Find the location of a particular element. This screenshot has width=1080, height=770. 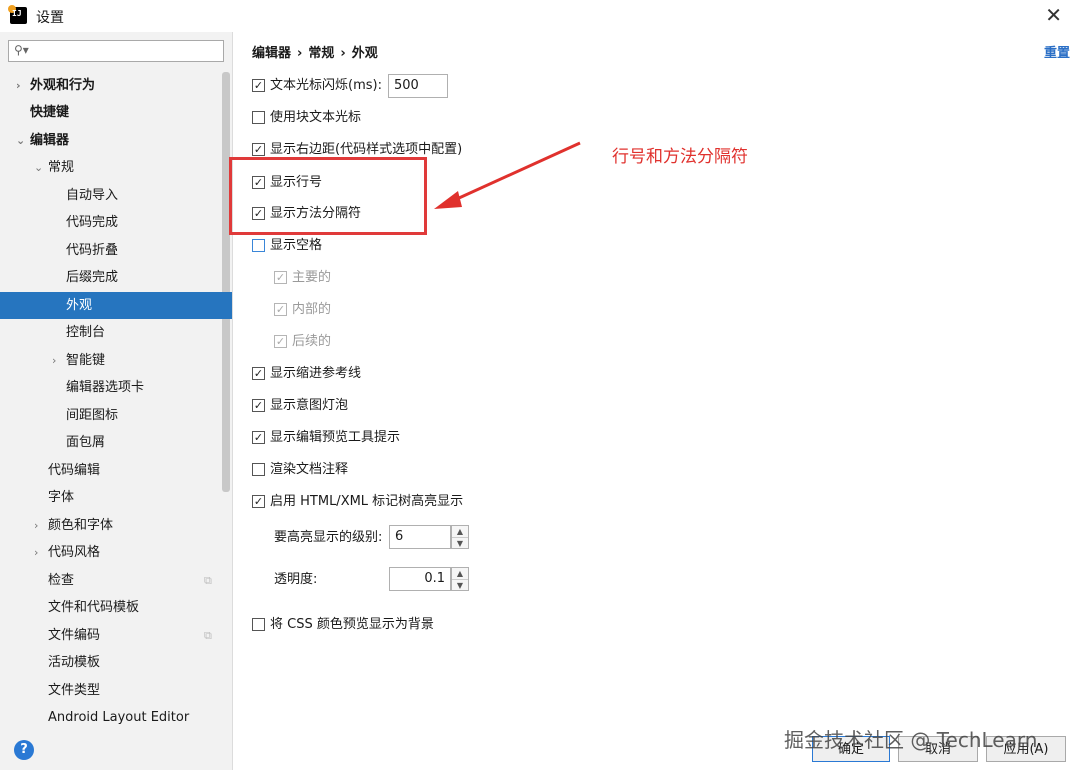

tree-item-editor: ⌄ 编辑器 is located at coordinates (116, 140).